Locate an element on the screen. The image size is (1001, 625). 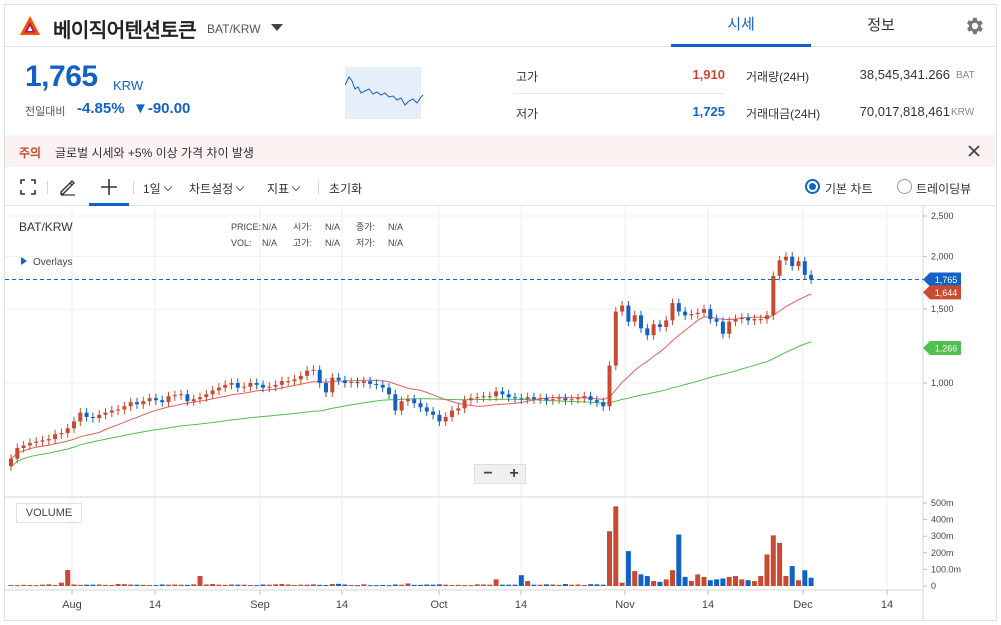
zoom-in-button: + is located at coordinates (514, 475).